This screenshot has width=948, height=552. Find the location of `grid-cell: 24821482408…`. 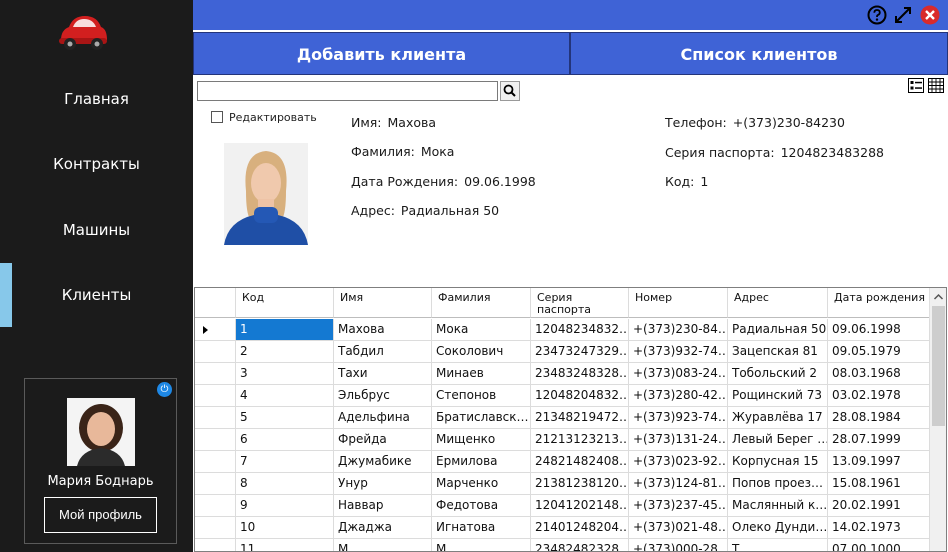

grid-cell: 24821482408… is located at coordinates (580, 462).